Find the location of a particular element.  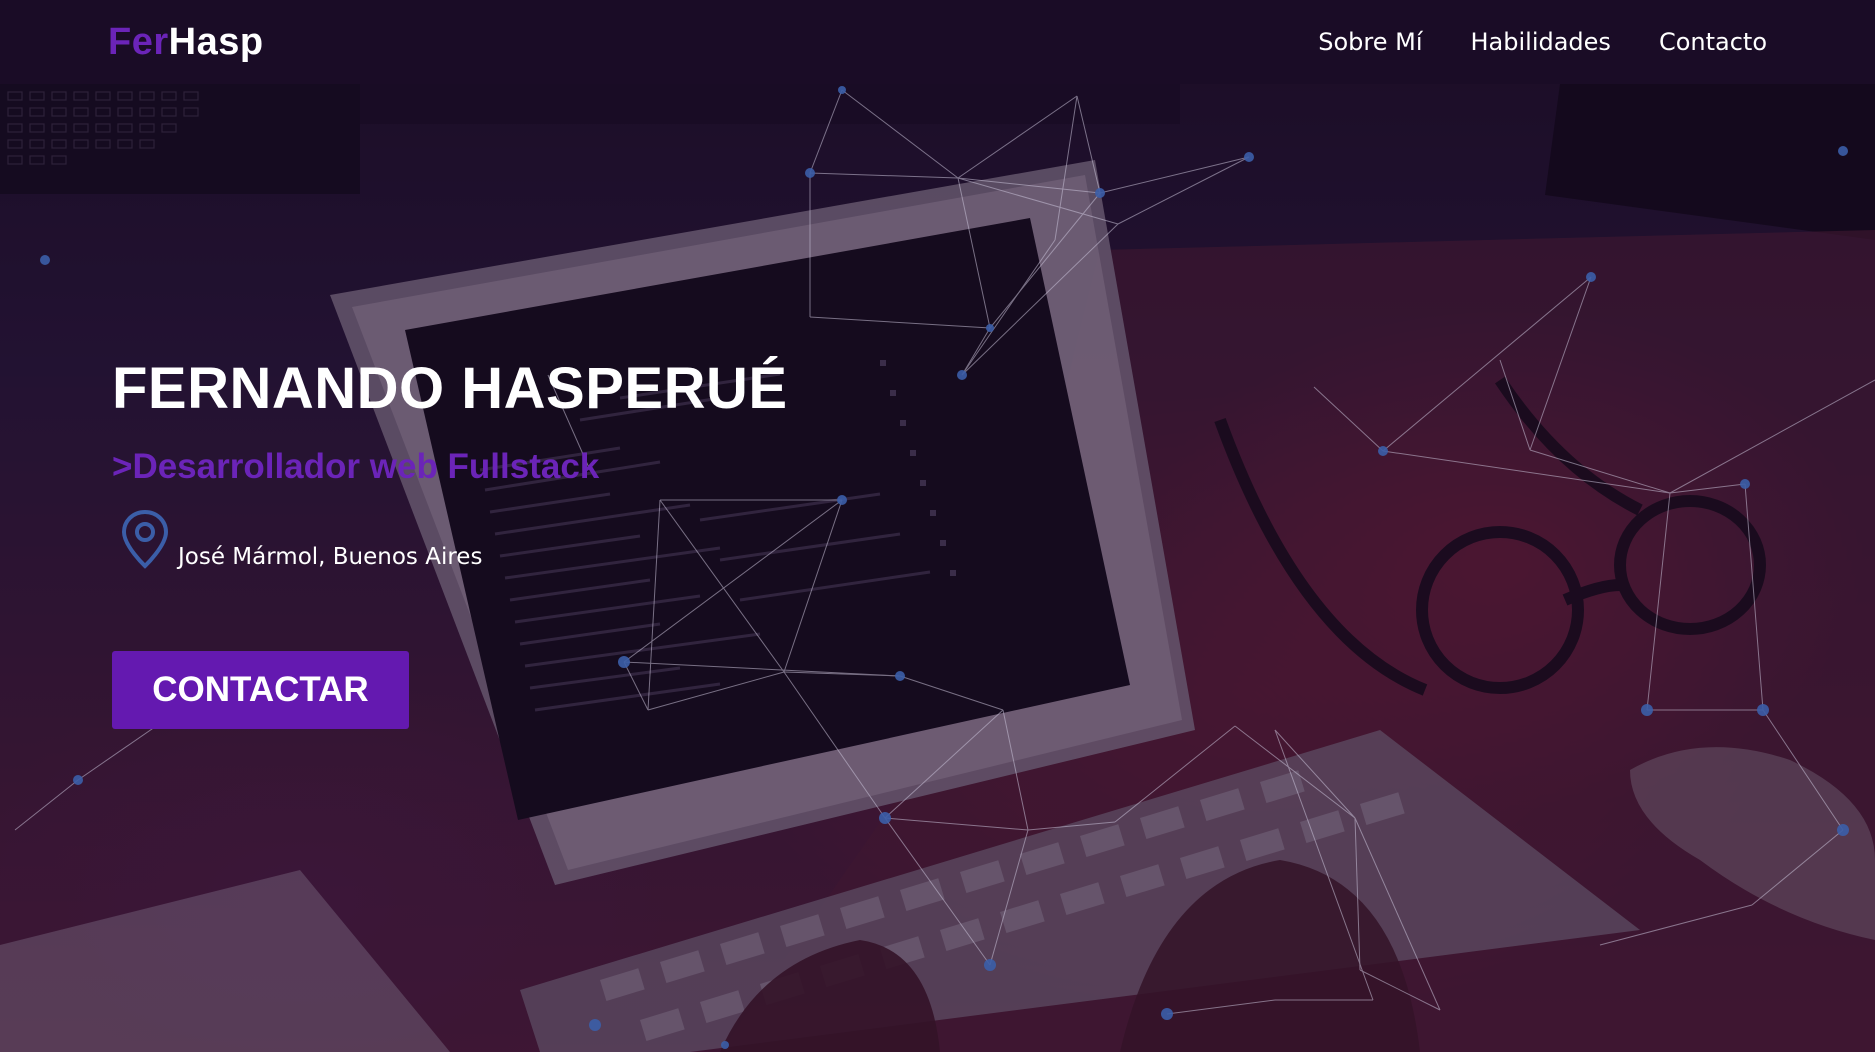

hero-location: José Mármol, Buenos Aires is located at coordinates (300, 539).